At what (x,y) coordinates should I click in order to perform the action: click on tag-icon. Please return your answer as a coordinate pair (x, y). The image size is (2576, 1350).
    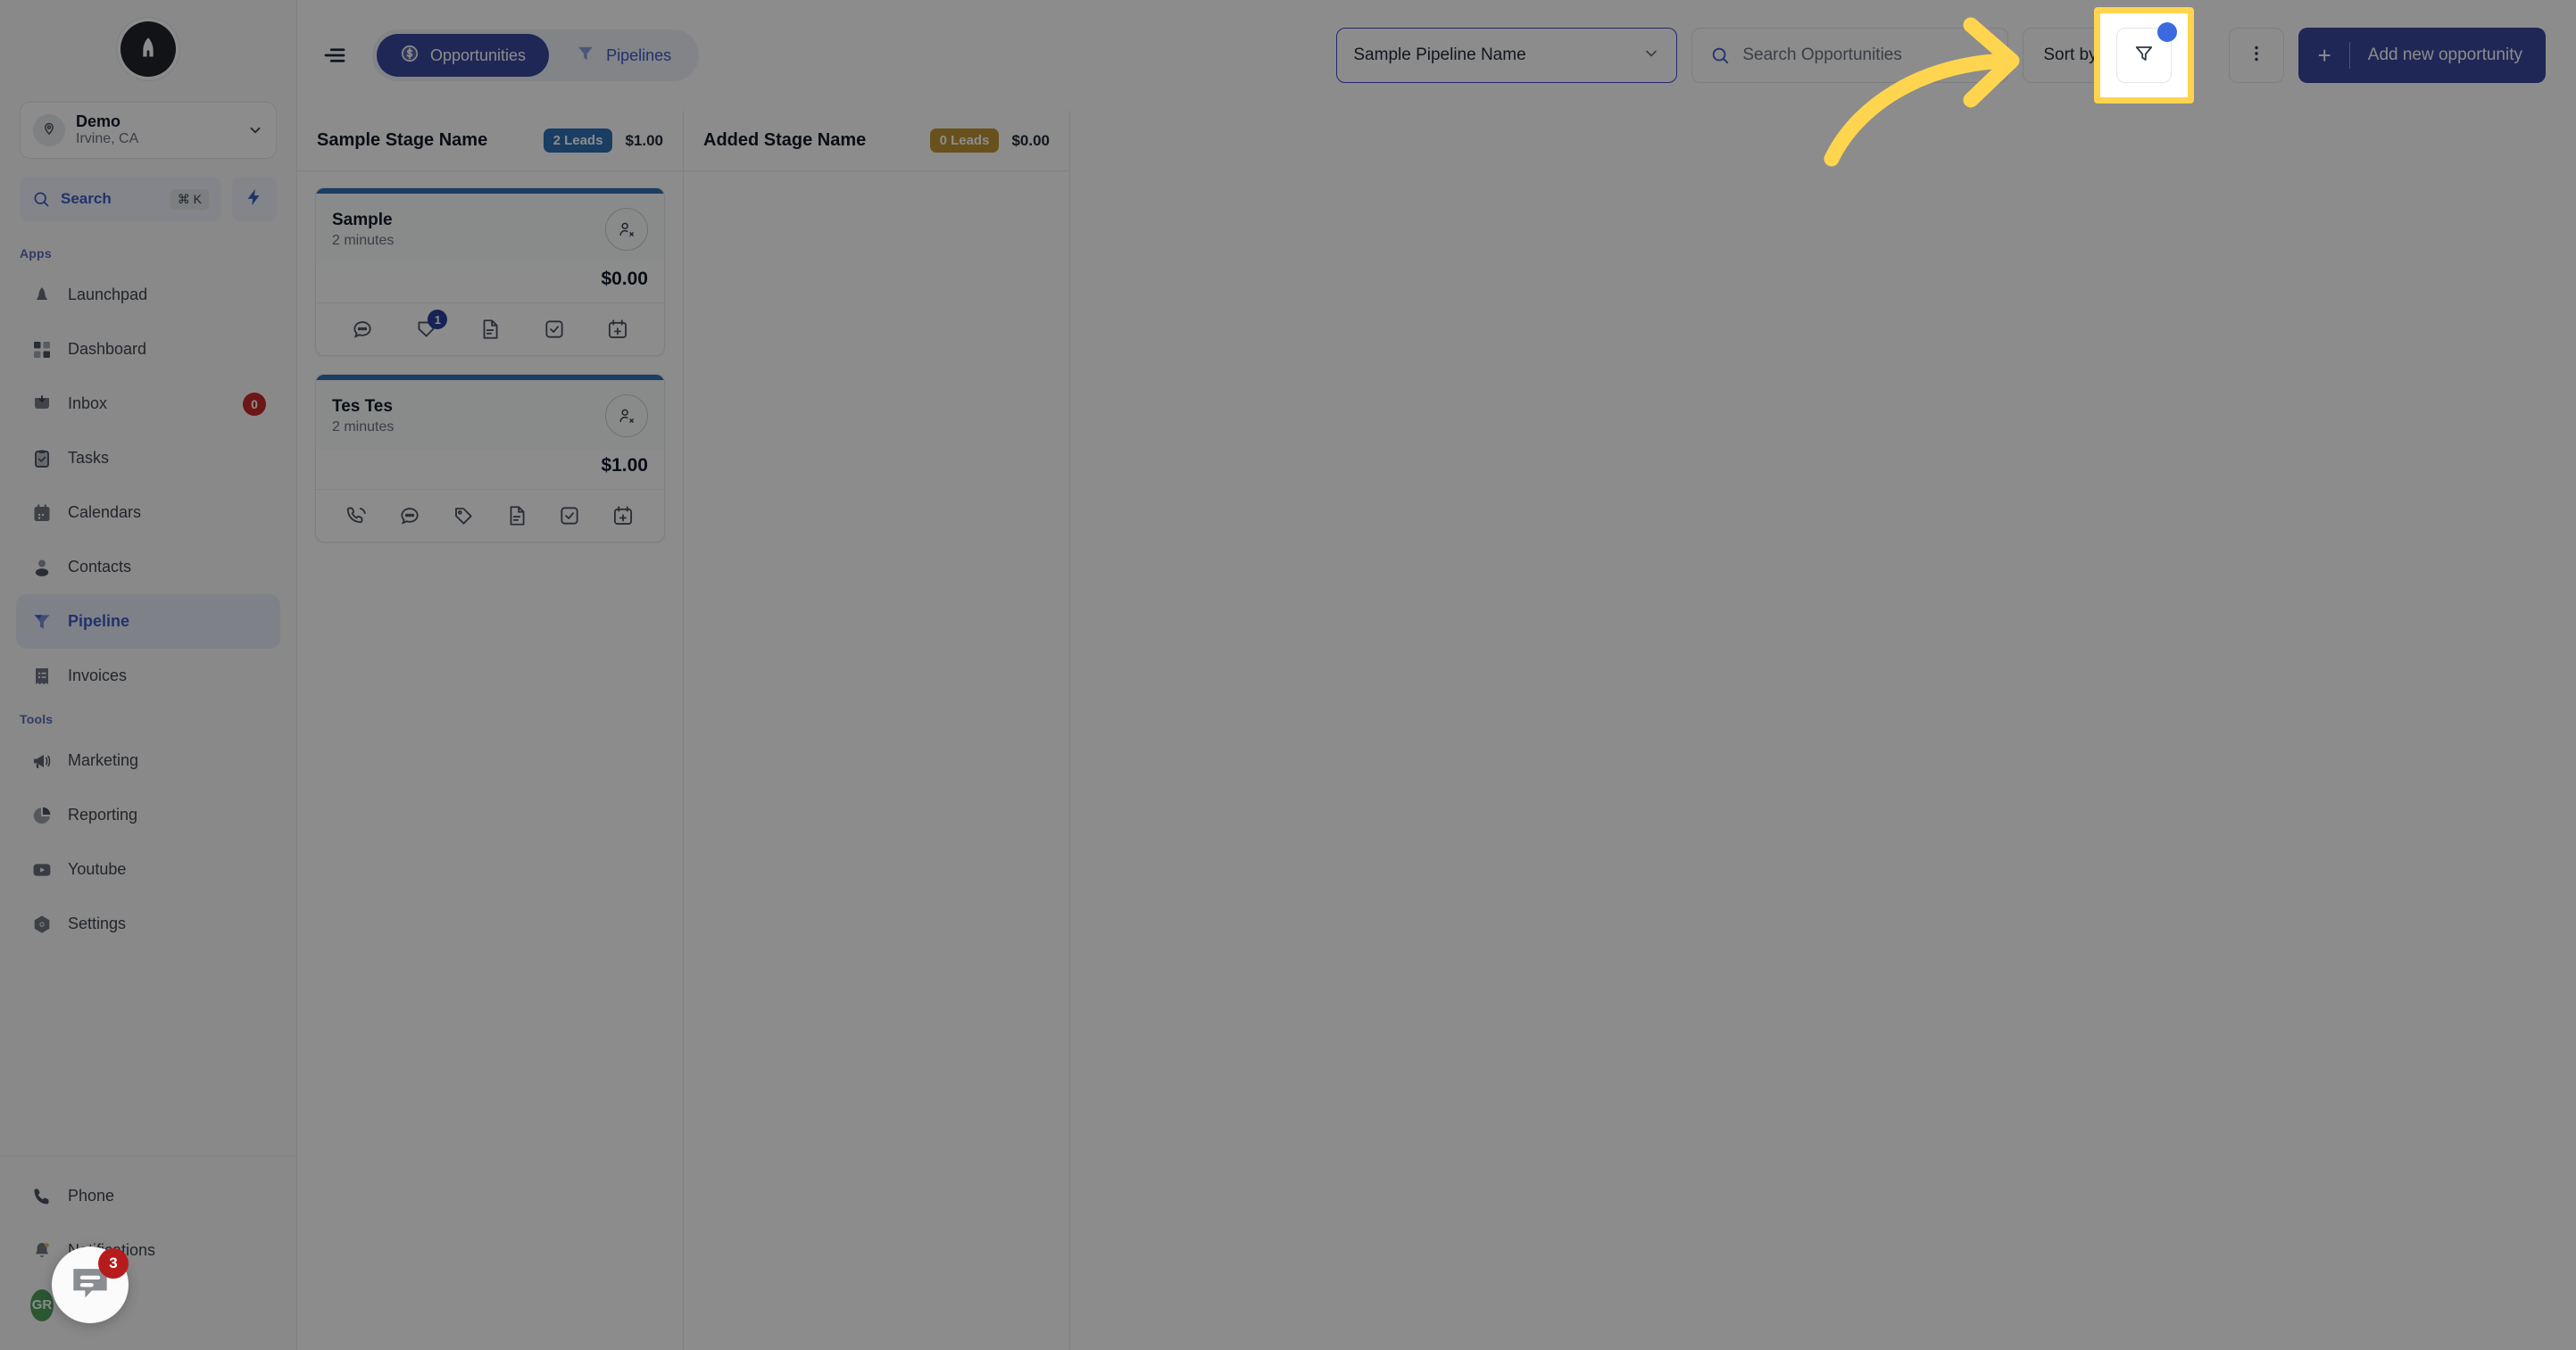
    Looking at the image, I should click on (463, 515).